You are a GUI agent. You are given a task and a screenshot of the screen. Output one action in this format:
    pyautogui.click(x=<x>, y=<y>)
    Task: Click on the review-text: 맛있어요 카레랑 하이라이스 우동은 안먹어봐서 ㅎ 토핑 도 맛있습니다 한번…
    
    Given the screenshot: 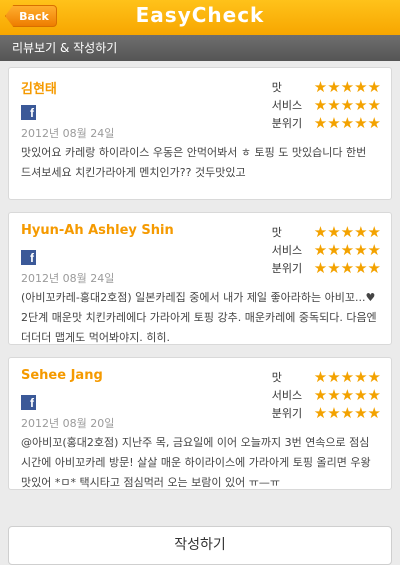 What is the action you would take?
    pyautogui.click(x=194, y=162)
    